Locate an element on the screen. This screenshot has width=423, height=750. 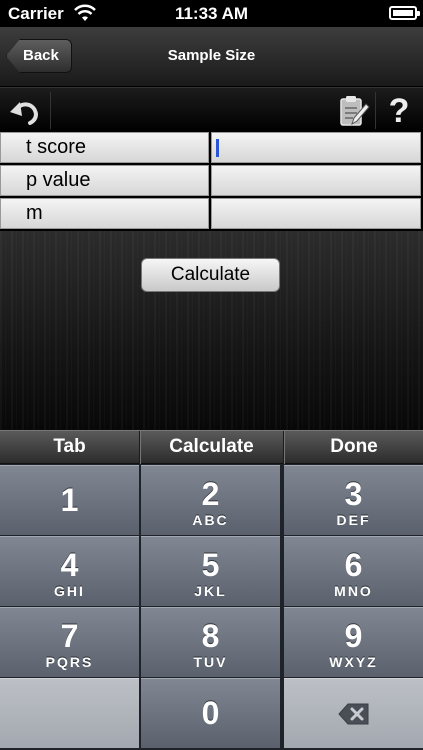
key-letters: PQRS is located at coordinates (69, 662).